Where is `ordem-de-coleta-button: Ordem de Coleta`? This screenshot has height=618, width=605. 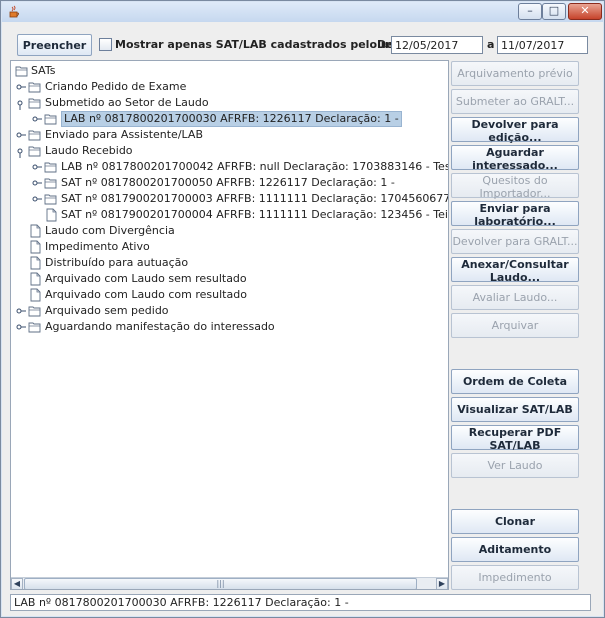 ordem-de-coleta-button: Ordem de Coleta is located at coordinates (515, 381).